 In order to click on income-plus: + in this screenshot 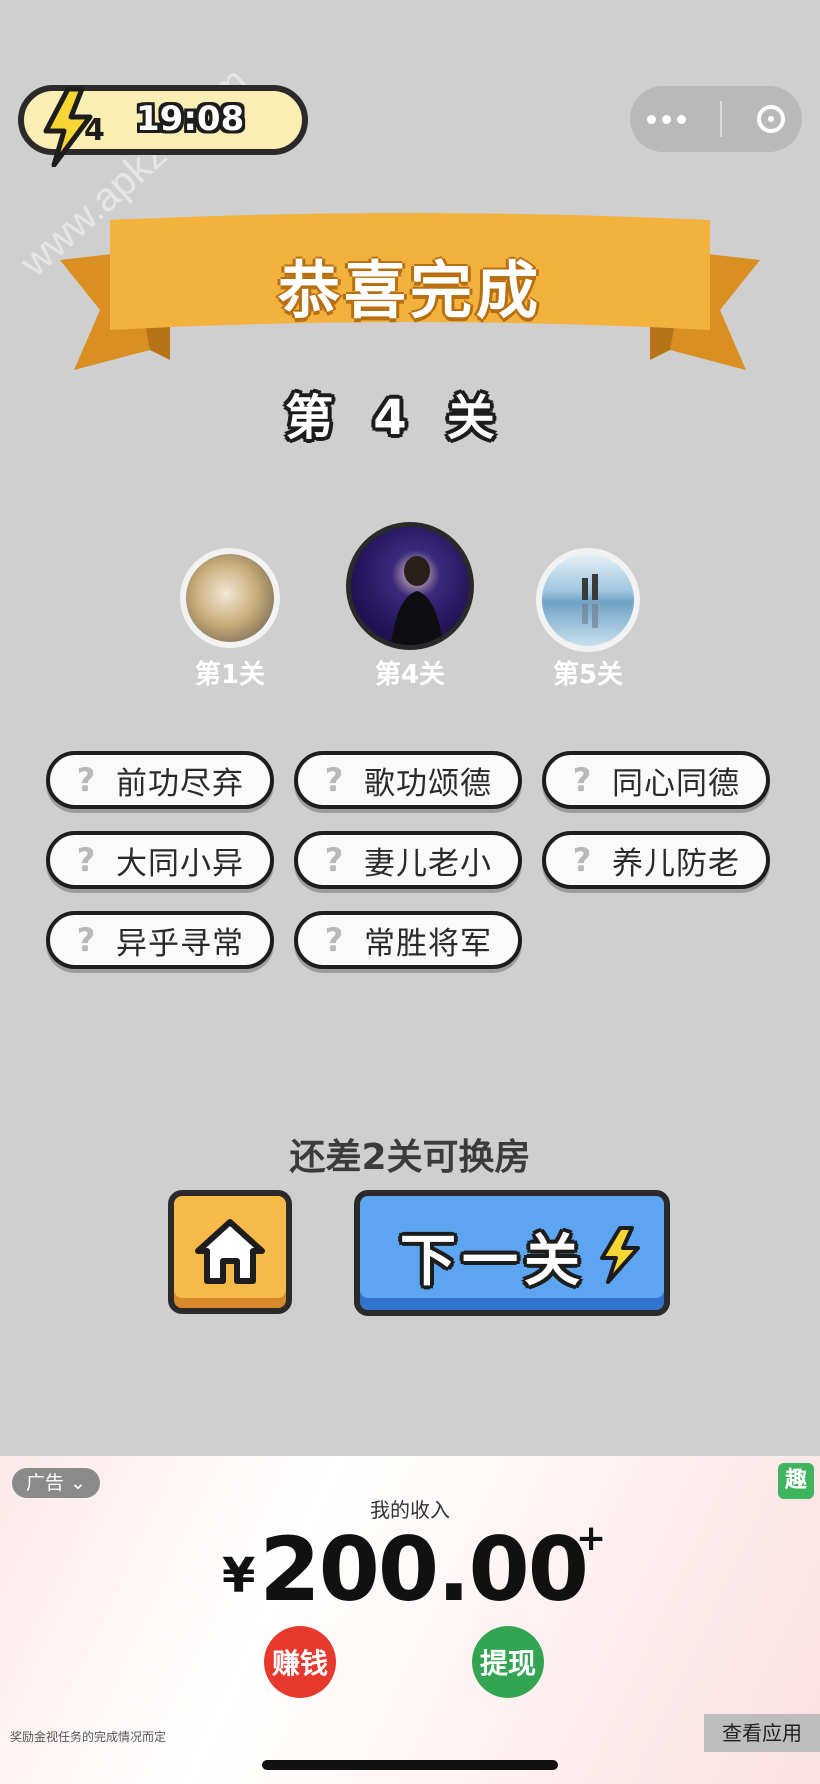, I will do `click(591, 1538)`.